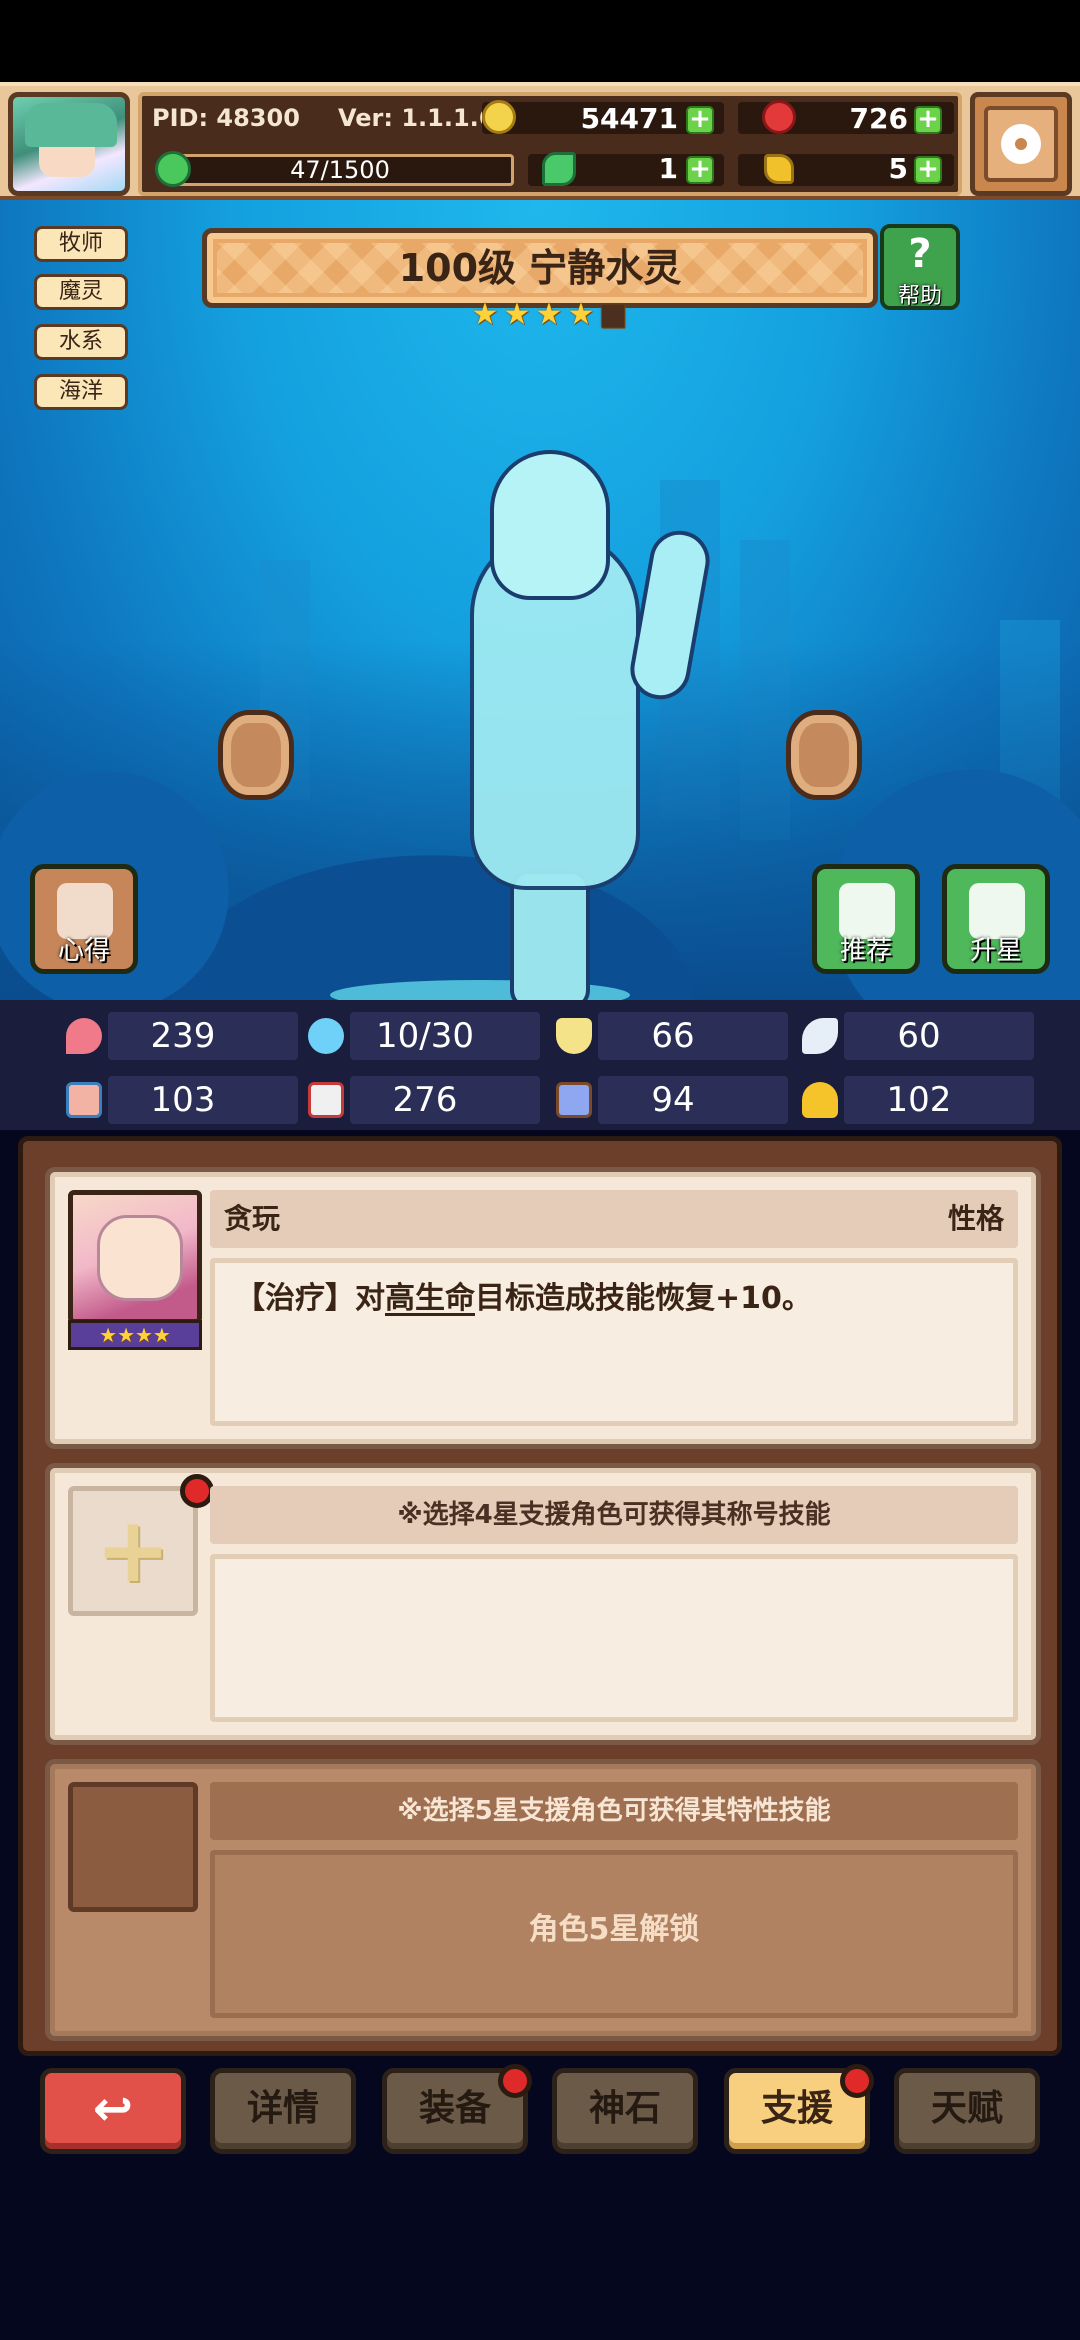  I want to click on add-support-slot: +, so click(133, 1551).